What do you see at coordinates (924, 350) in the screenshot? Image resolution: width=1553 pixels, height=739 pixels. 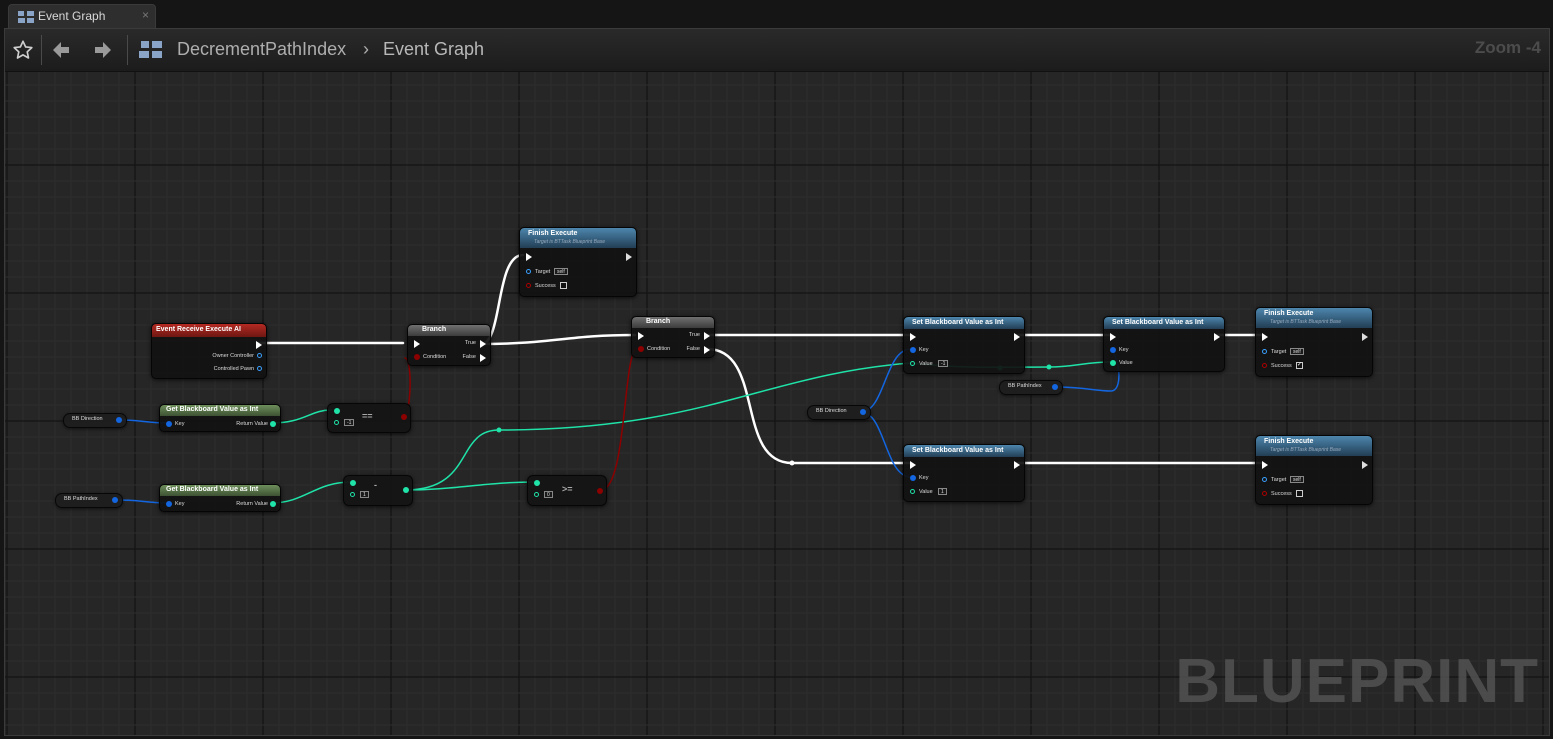 I see `pin-label: Key` at bounding box center [924, 350].